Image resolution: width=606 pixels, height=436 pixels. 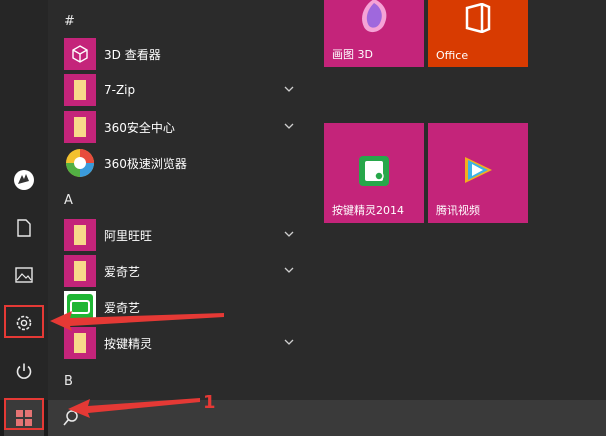 I want to click on step-number: 1, so click(x=209, y=402).